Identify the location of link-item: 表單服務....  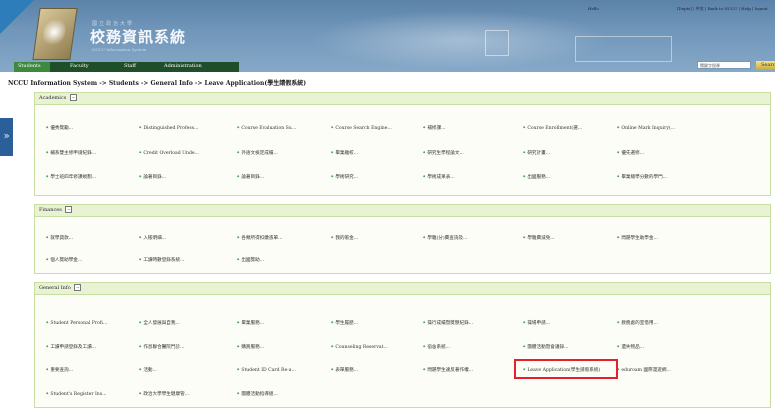
(344, 370).